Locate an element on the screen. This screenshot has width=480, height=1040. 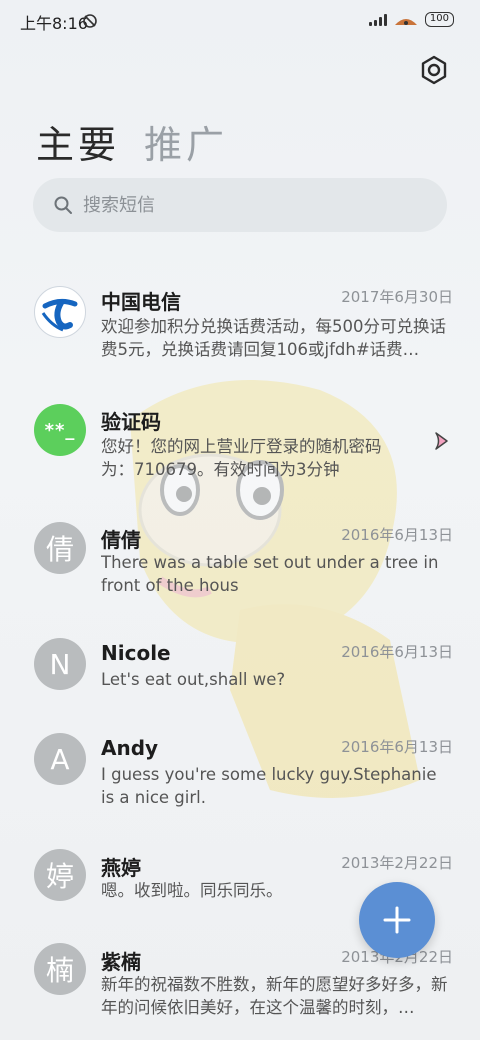
avatar: **_ is located at coordinates (60, 430).